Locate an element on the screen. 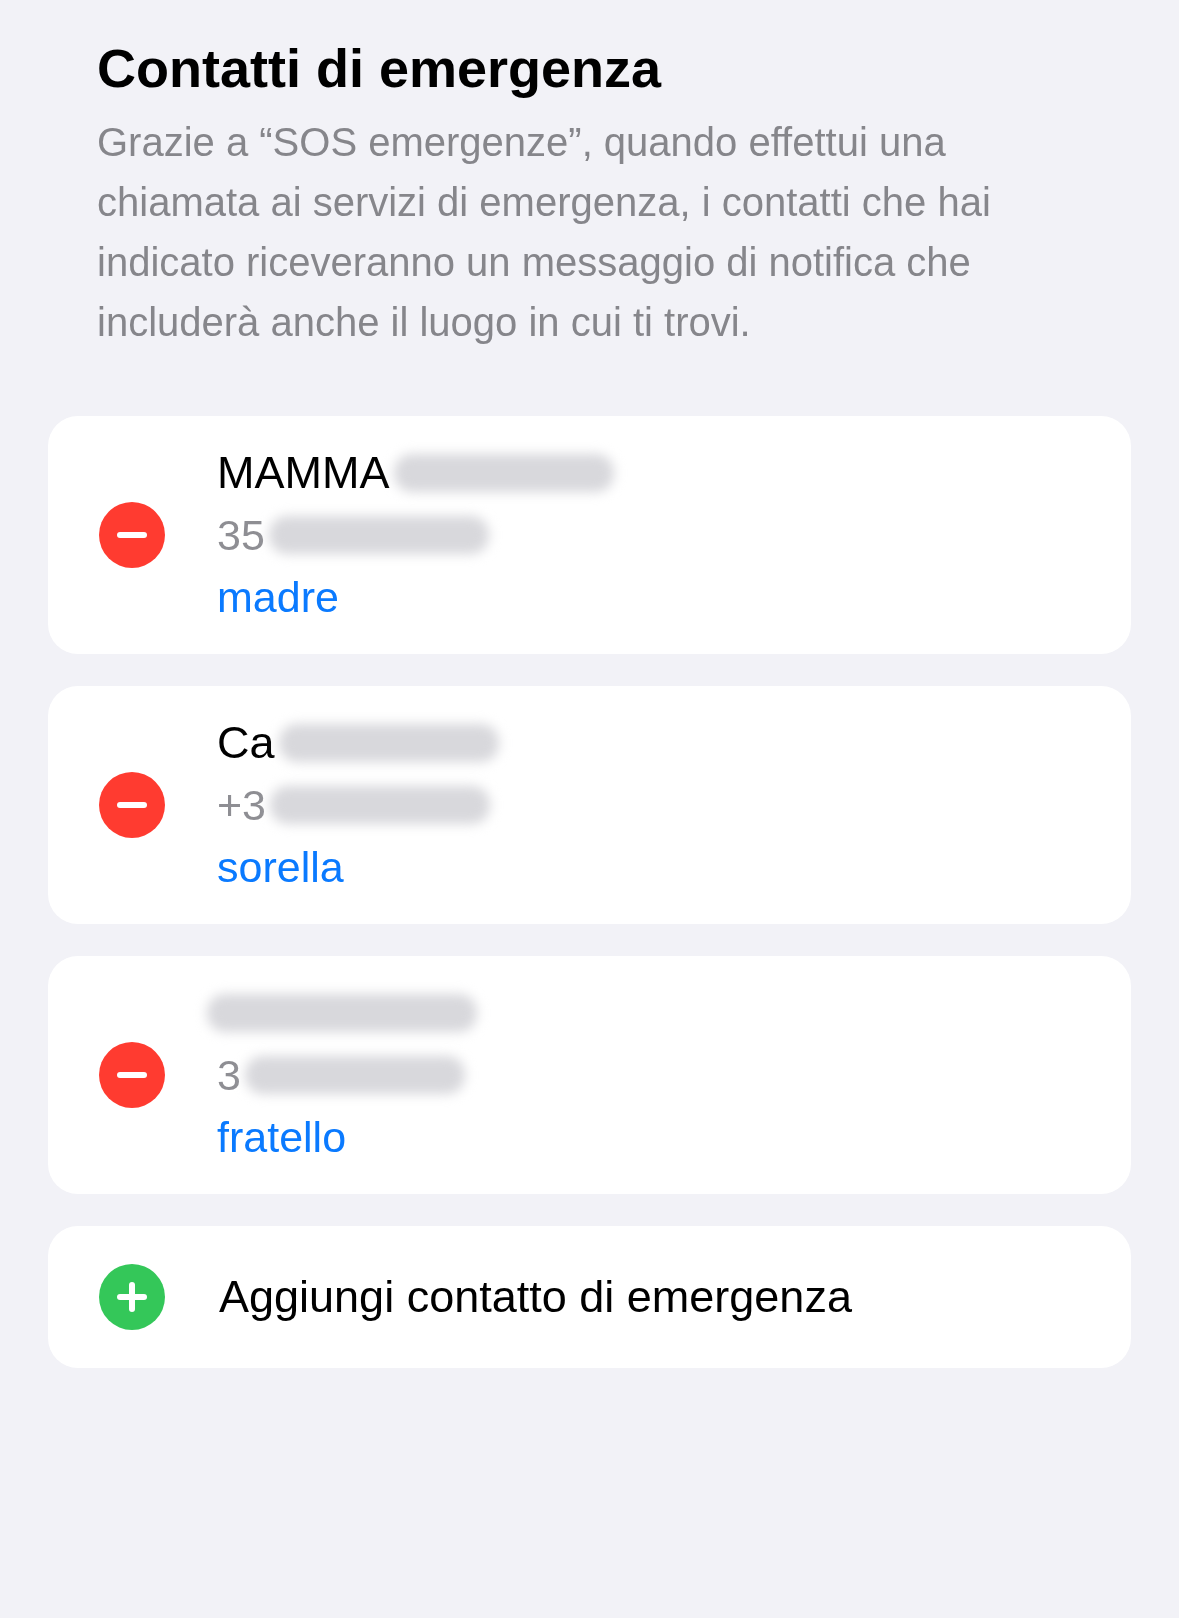 Image resolution: width=1179 pixels, height=1618 pixels. section-title: Contatti di emergenza is located at coordinates (380, 68).